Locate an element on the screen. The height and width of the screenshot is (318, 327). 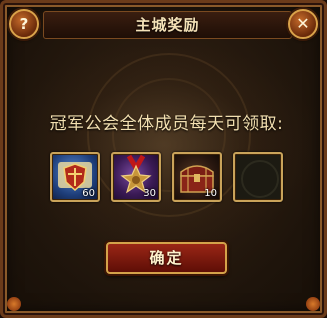
empty-slot-pattern is located at coordinates (260, 179).